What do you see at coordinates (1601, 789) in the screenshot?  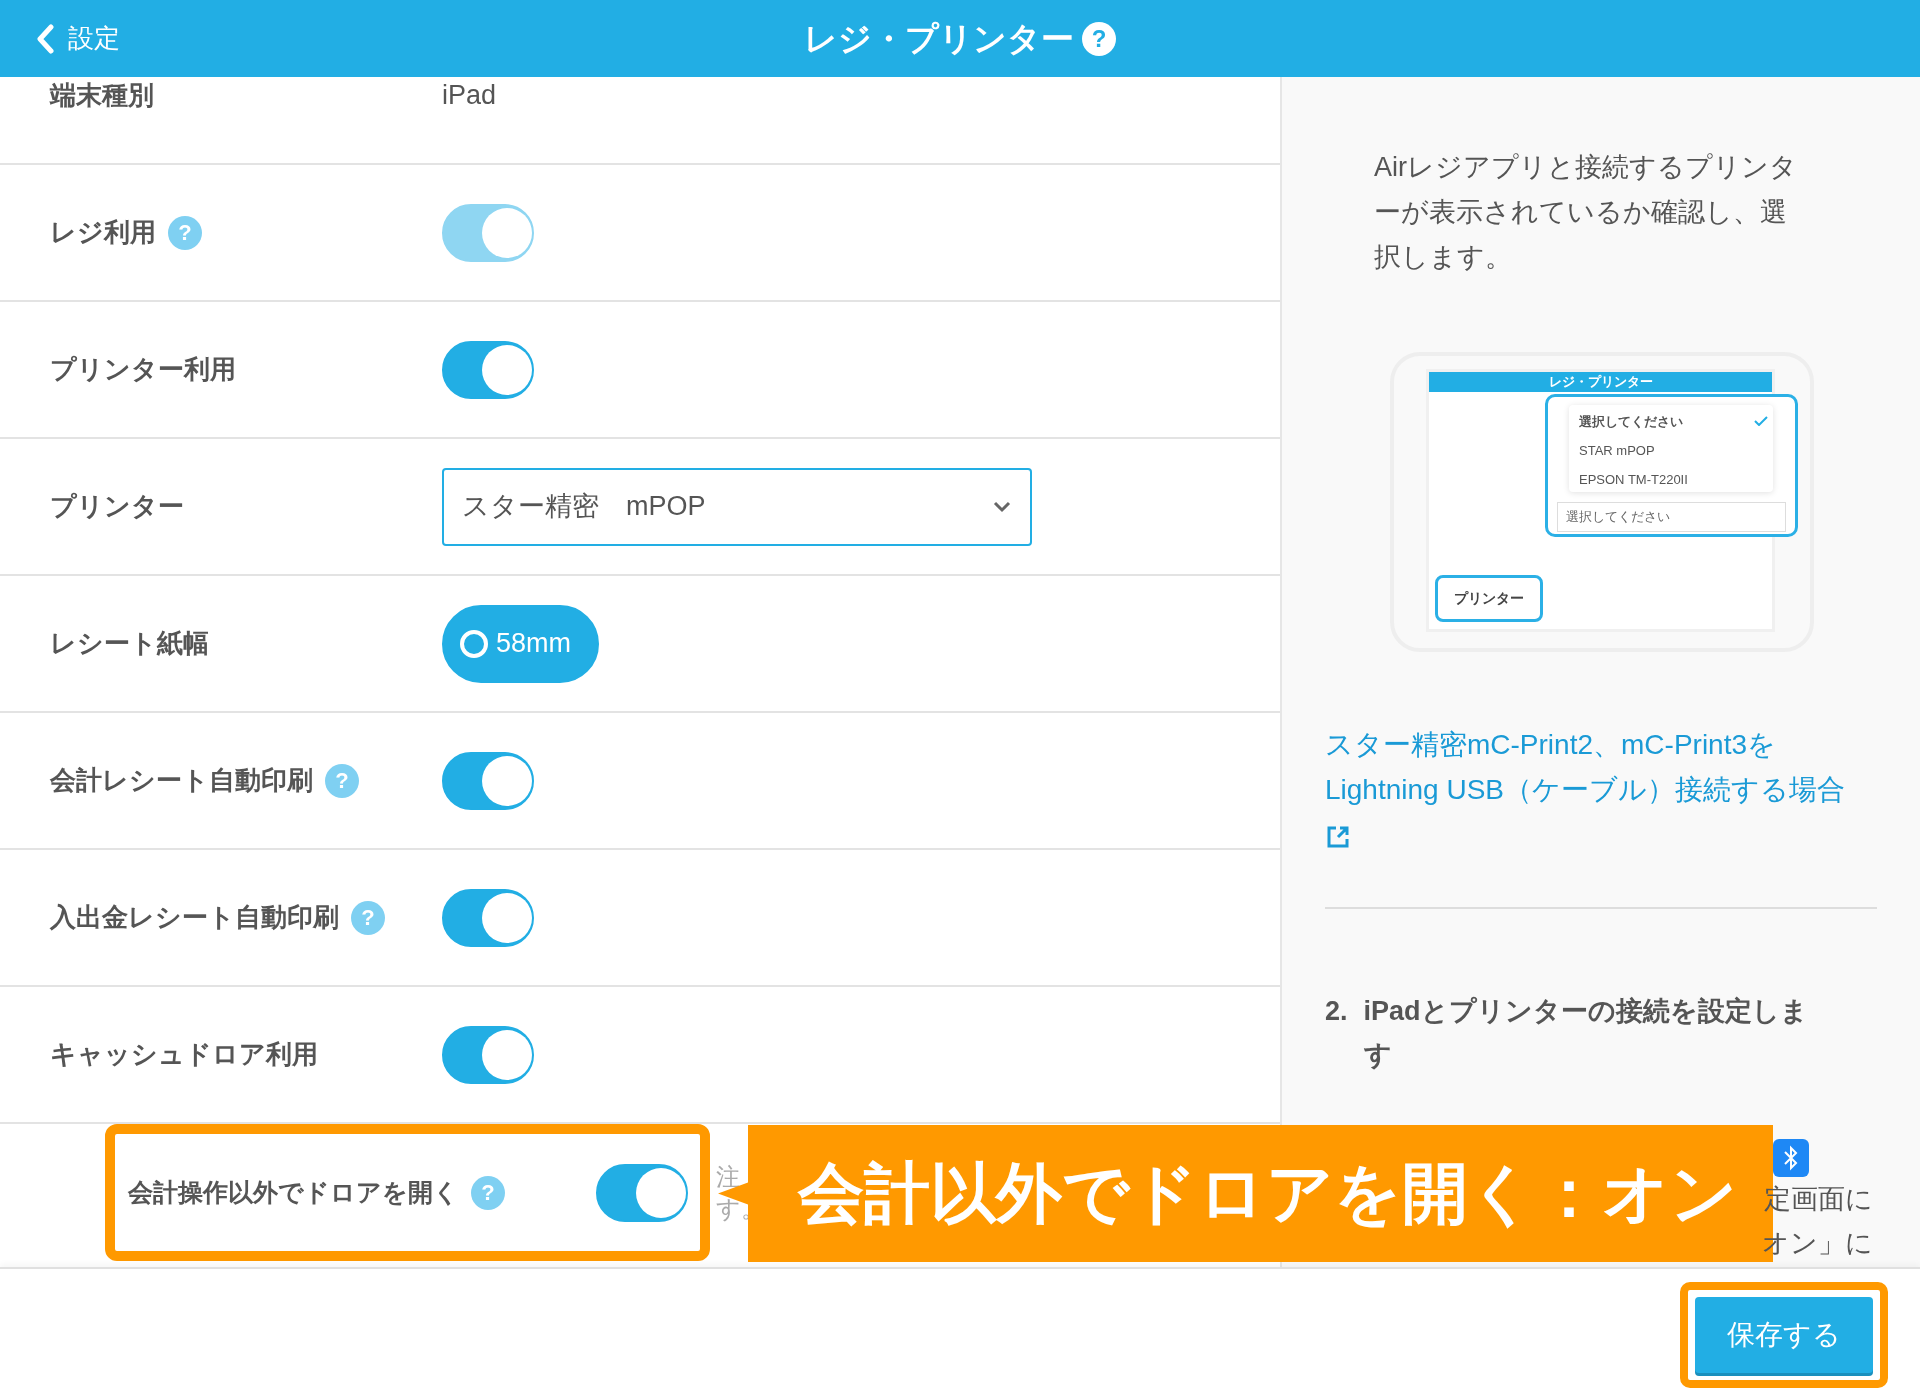 I see `help-link: スター精密mC-Print2、mC-Print3をLightning USB（ケーブル）接続する場合` at bounding box center [1601, 789].